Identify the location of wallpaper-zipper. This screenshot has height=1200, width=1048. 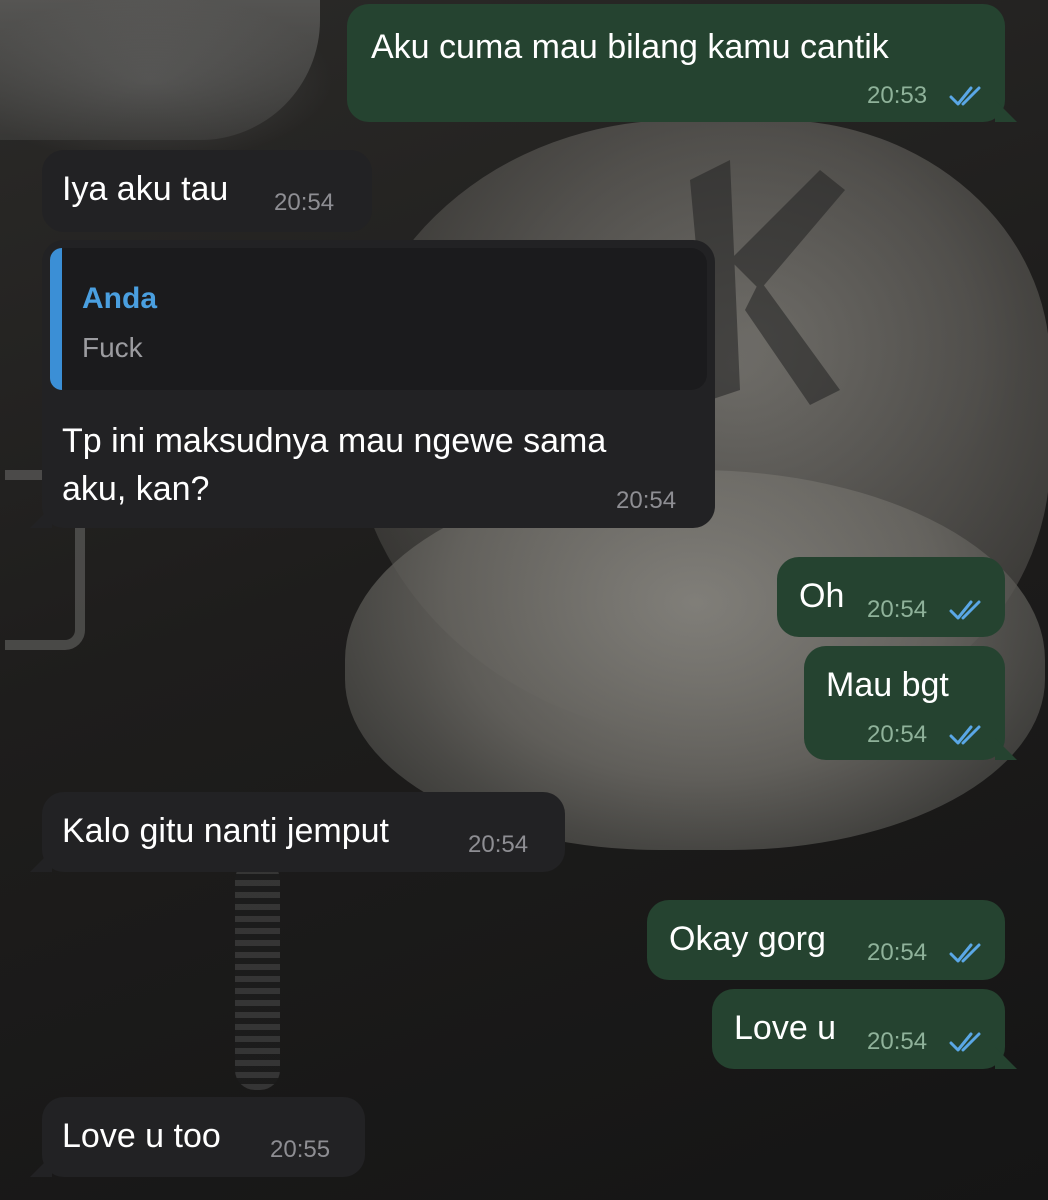
(257, 975).